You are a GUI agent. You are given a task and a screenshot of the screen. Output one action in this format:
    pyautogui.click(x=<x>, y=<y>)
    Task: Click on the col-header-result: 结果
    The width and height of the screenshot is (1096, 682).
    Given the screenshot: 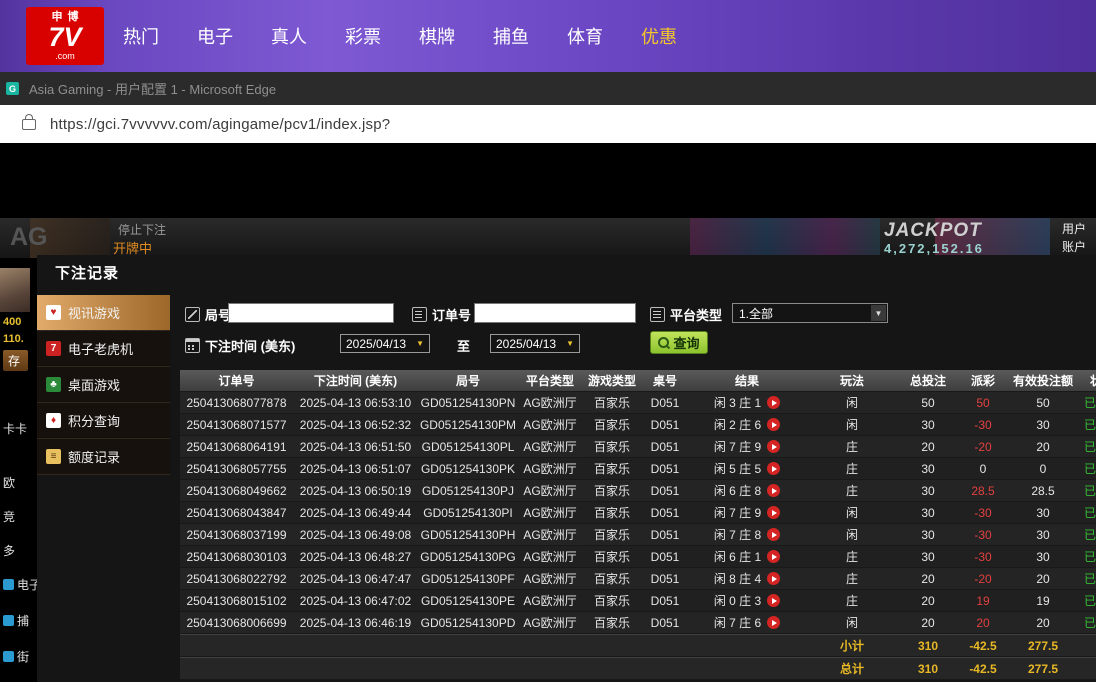 What is the action you would take?
    pyautogui.click(x=746, y=381)
    